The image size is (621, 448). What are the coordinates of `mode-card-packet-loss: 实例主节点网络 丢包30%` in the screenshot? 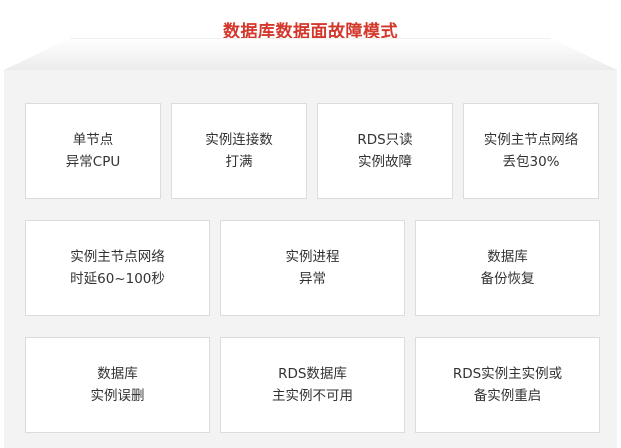 It's located at (531, 151).